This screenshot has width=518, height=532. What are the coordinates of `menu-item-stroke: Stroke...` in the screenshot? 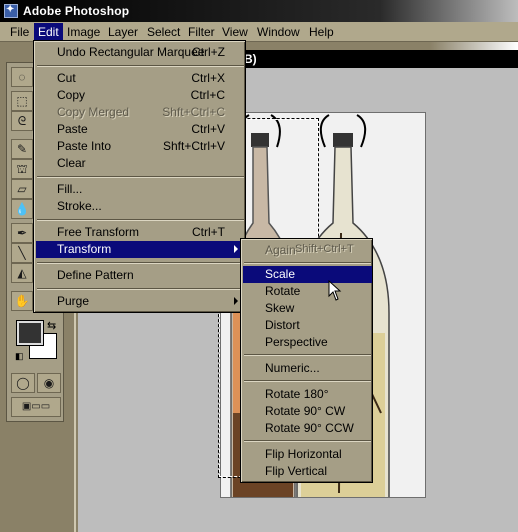 It's located at (140, 206).